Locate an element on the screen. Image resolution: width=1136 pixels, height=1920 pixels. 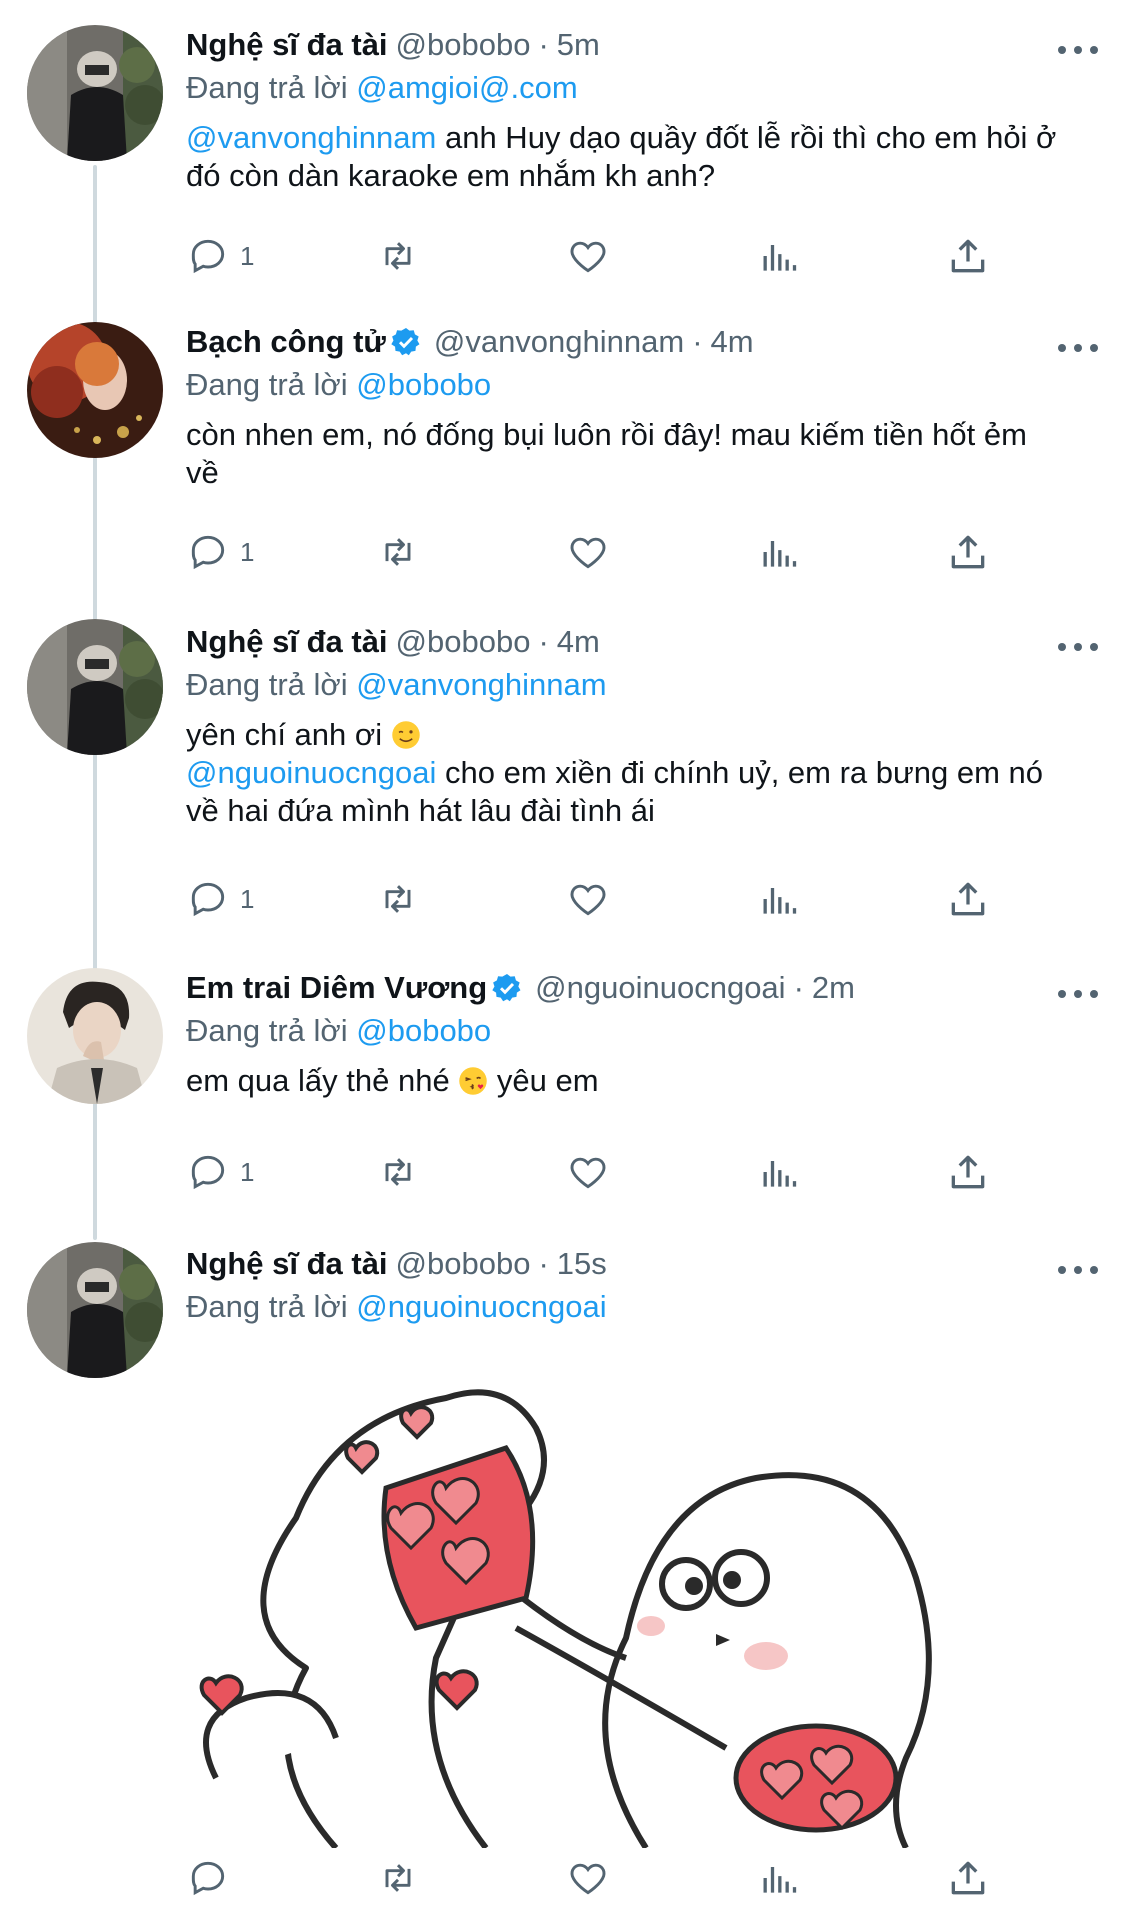
timestamp: 5m is located at coordinates (578, 45).